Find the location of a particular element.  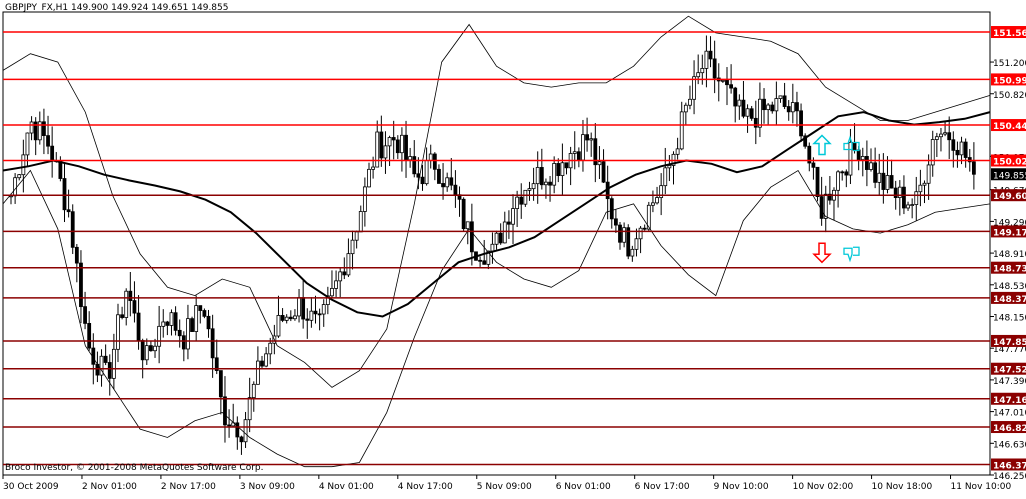

arrow-down-icon is located at coordinates (822, 253).